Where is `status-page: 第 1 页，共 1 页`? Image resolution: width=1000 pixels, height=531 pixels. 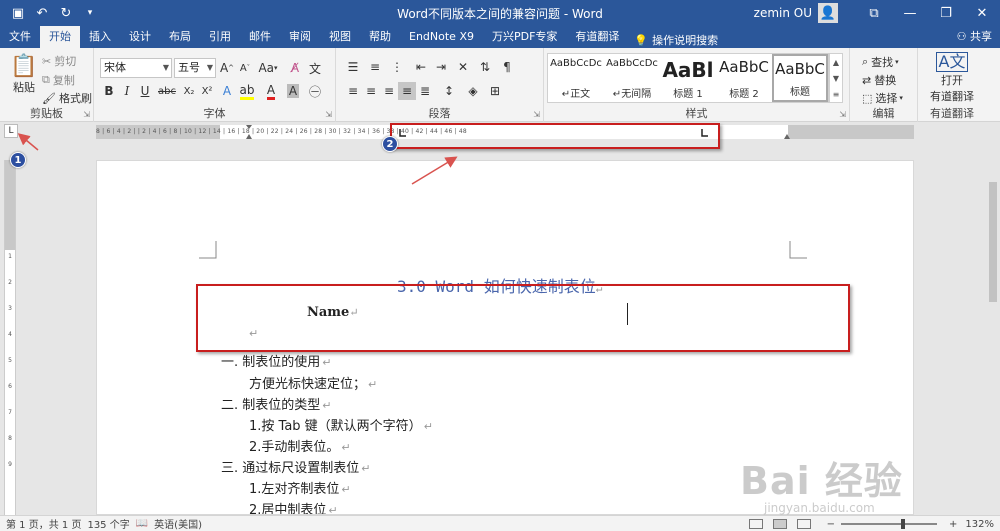
status-page: 第 1 页，共 1 页 is located at coordinates (43, 523).